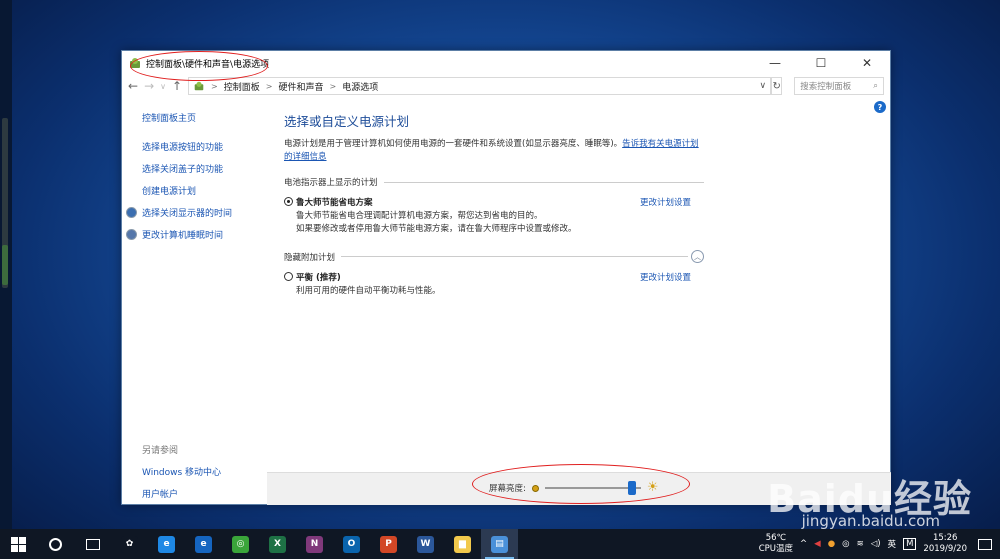 This screenshot has width=1000, height=559. Describe the element at coordinates (169, 192) in the screenshot. I see `sidebar-item-label: 创建电源计划` at that location.